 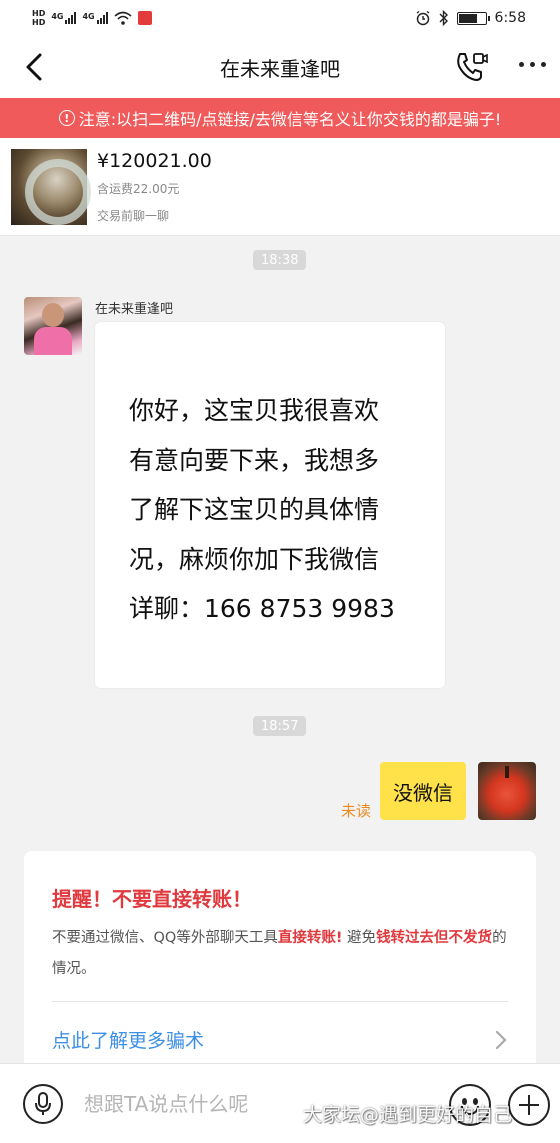 What do you see at coordinates (529, 1105) in the screenshot?
I see `add-attachment-icon` at bounding box center [529, 1105].